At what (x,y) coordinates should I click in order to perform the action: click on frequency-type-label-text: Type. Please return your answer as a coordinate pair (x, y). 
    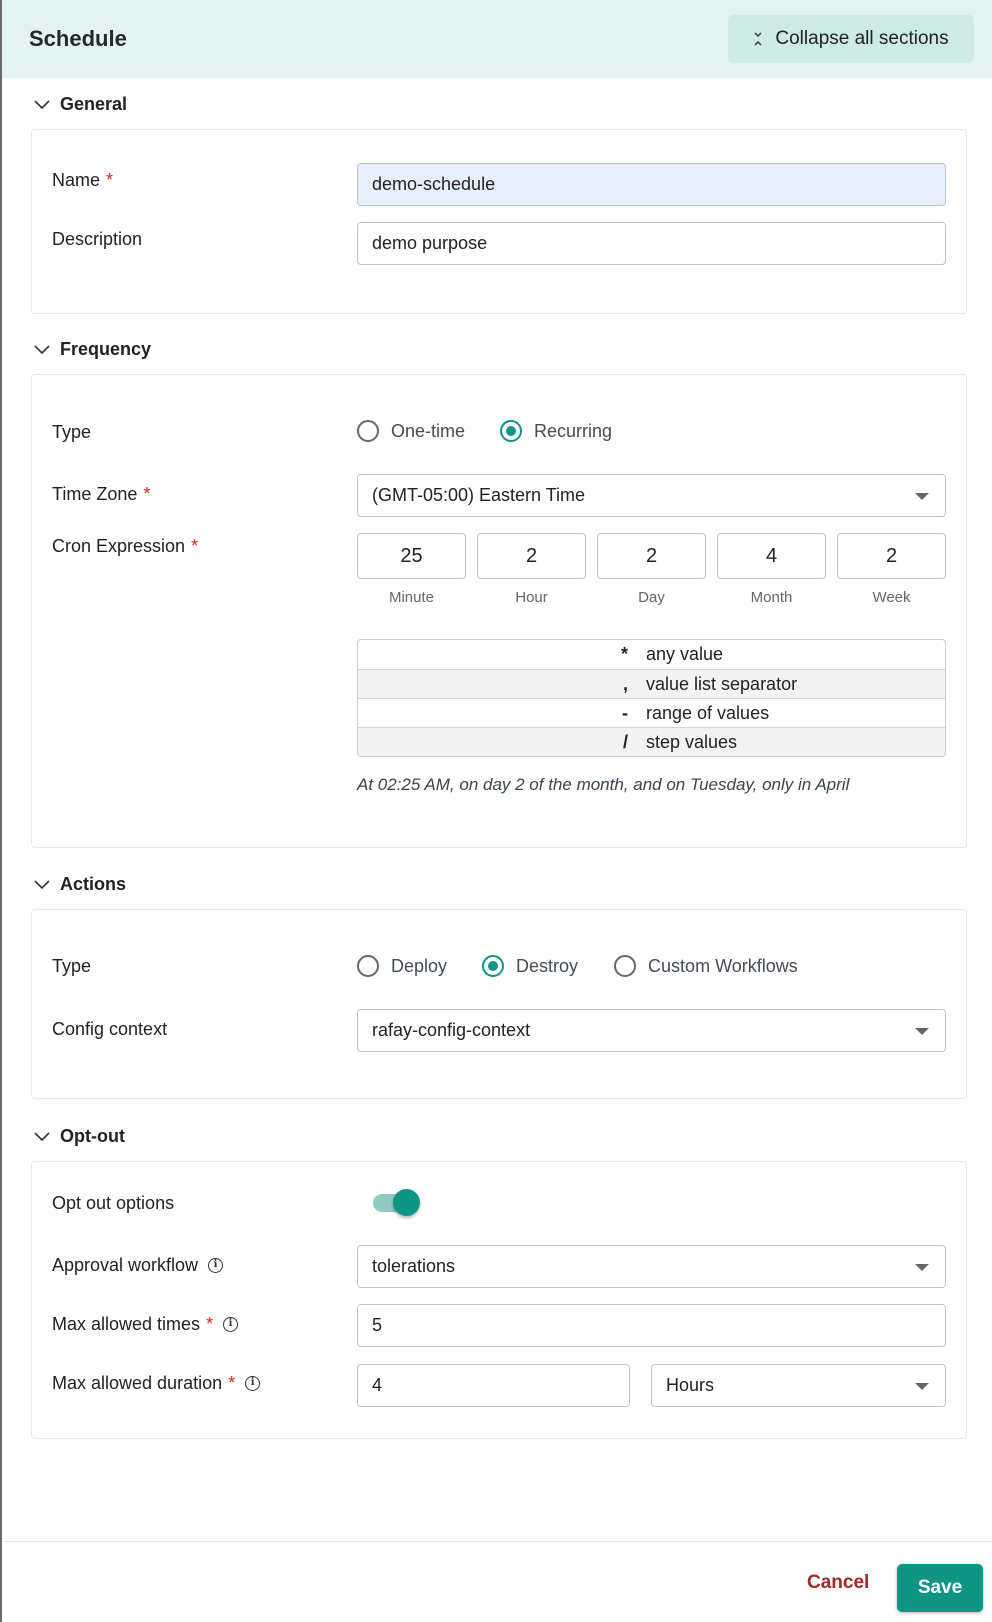
    Looking at the image, I should click on (72, 432).